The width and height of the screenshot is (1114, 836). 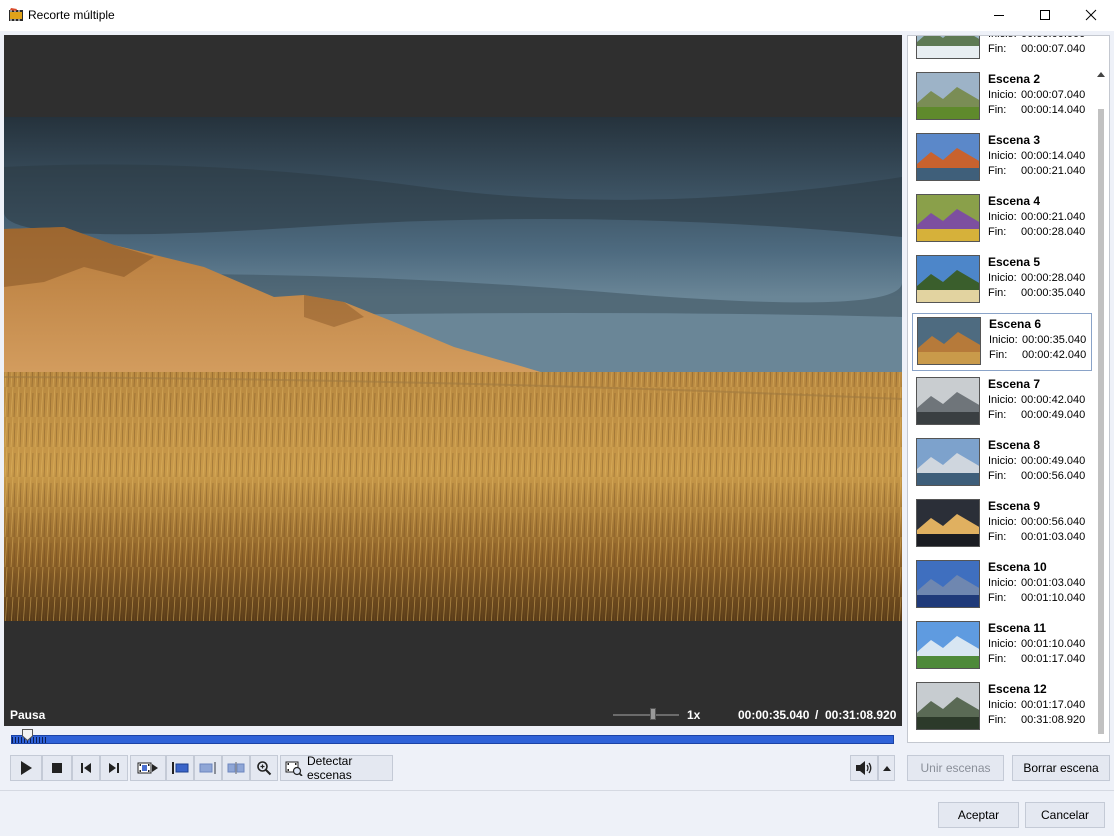 What do you see at coordinates (1017, 567) in the screenshot?
I see `scene-name: Escena 10` at bounding box center [1017, 567].